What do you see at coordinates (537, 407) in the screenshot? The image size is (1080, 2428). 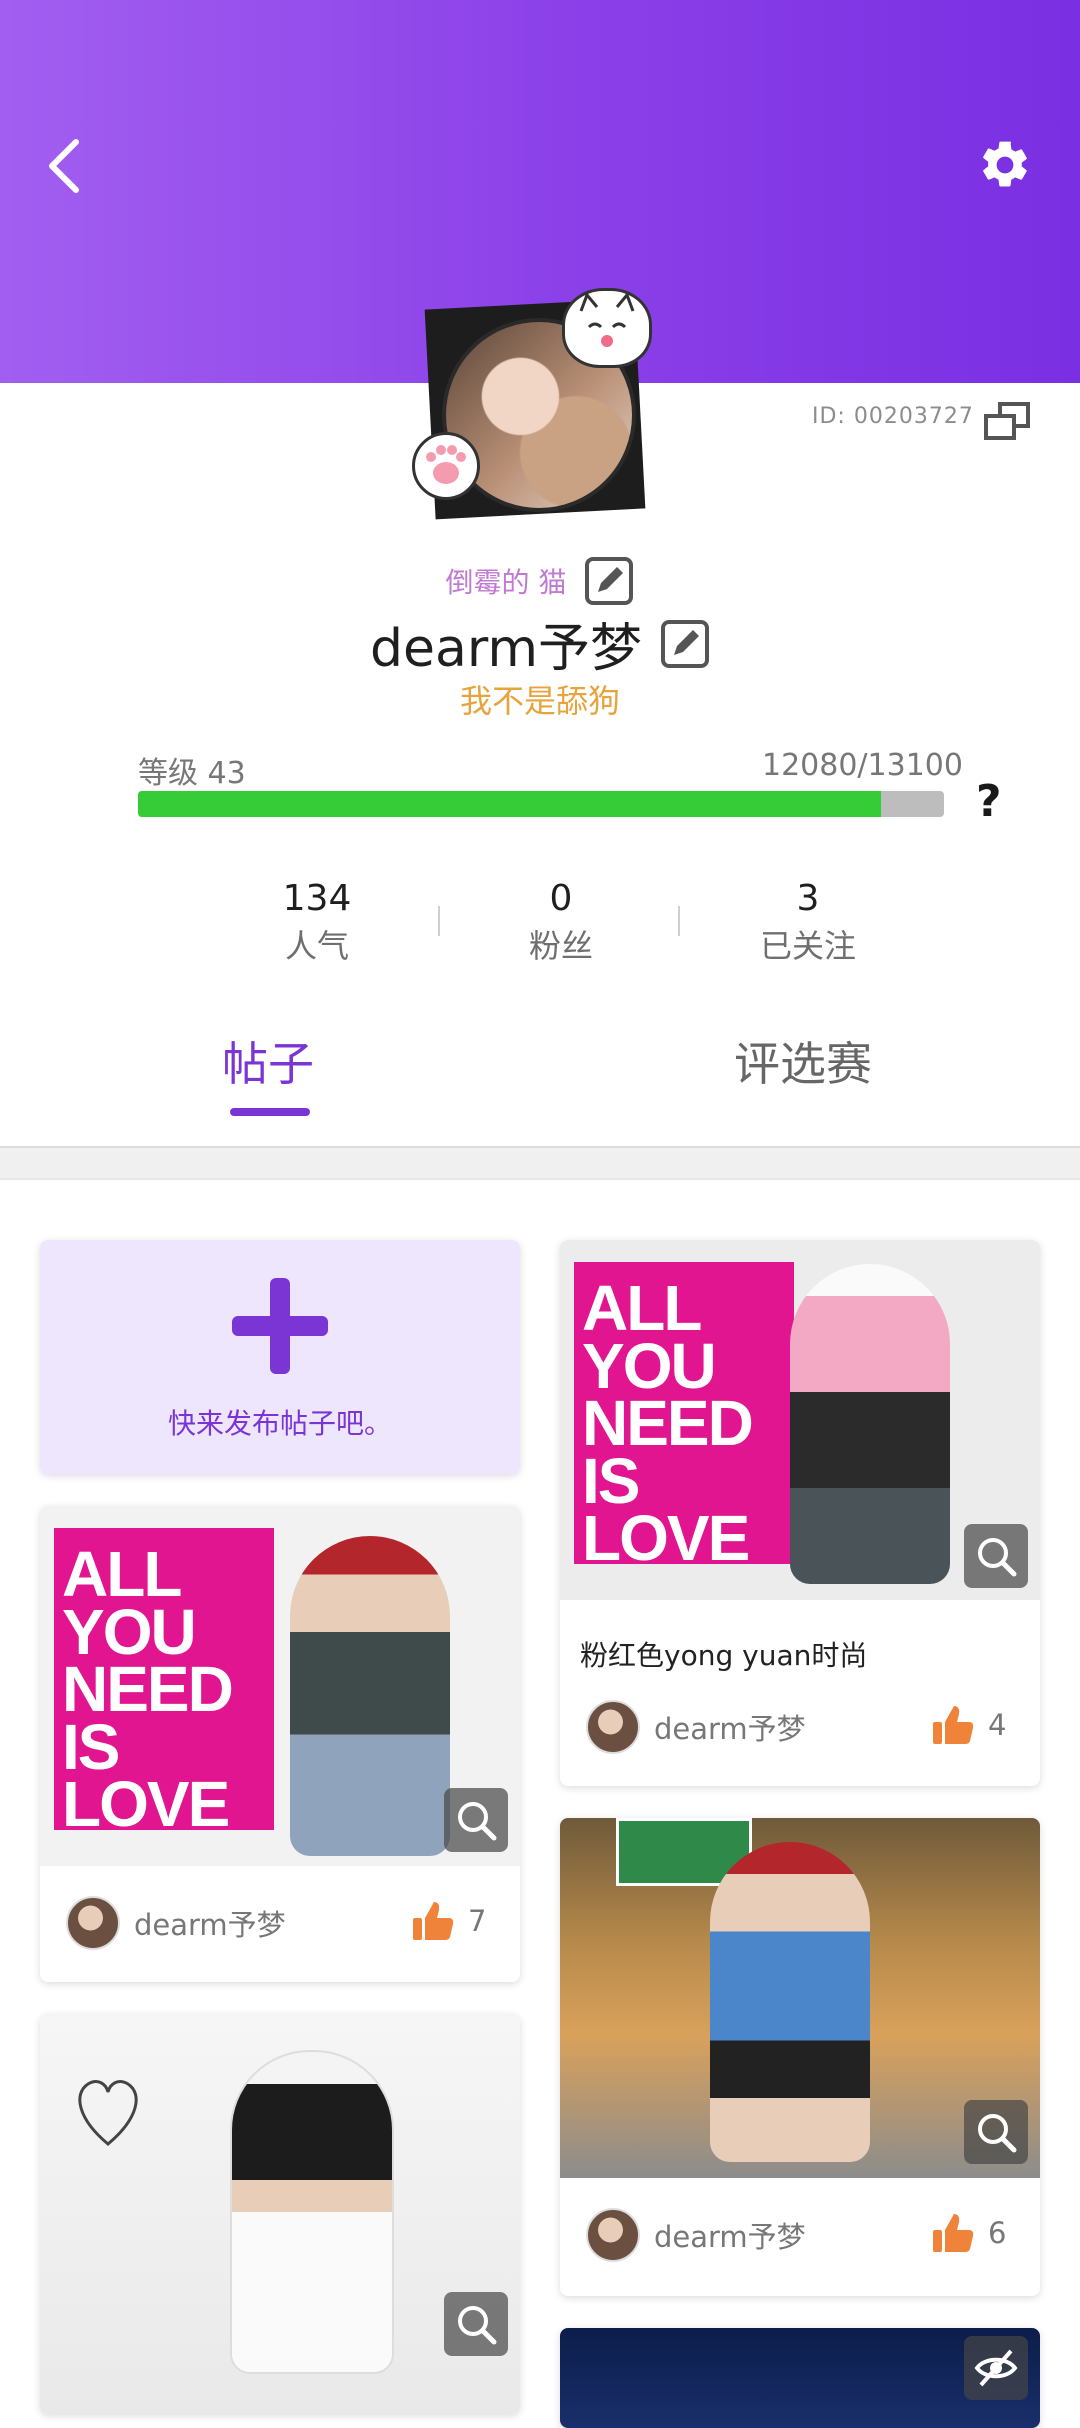 I see `profile-avatar` at bounding box center [537, 407].